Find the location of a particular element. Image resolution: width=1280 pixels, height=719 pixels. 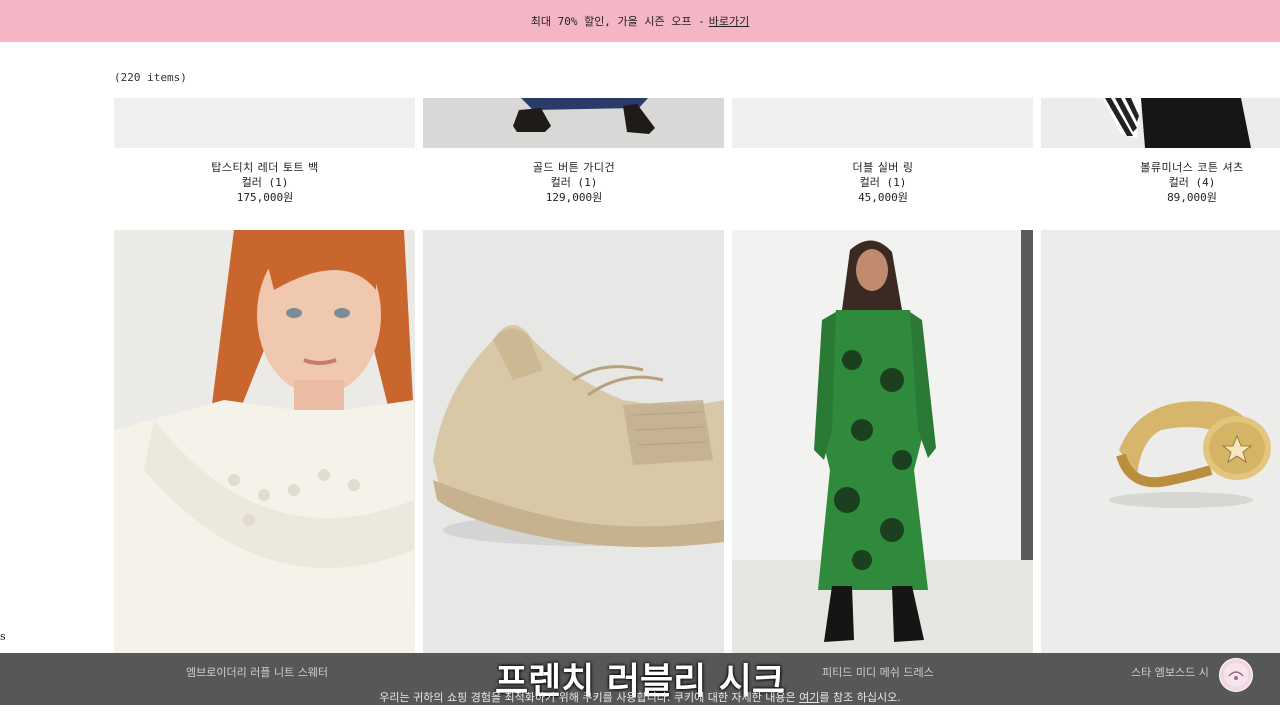

page-bottom-edge is located at coordinates (640, 712).